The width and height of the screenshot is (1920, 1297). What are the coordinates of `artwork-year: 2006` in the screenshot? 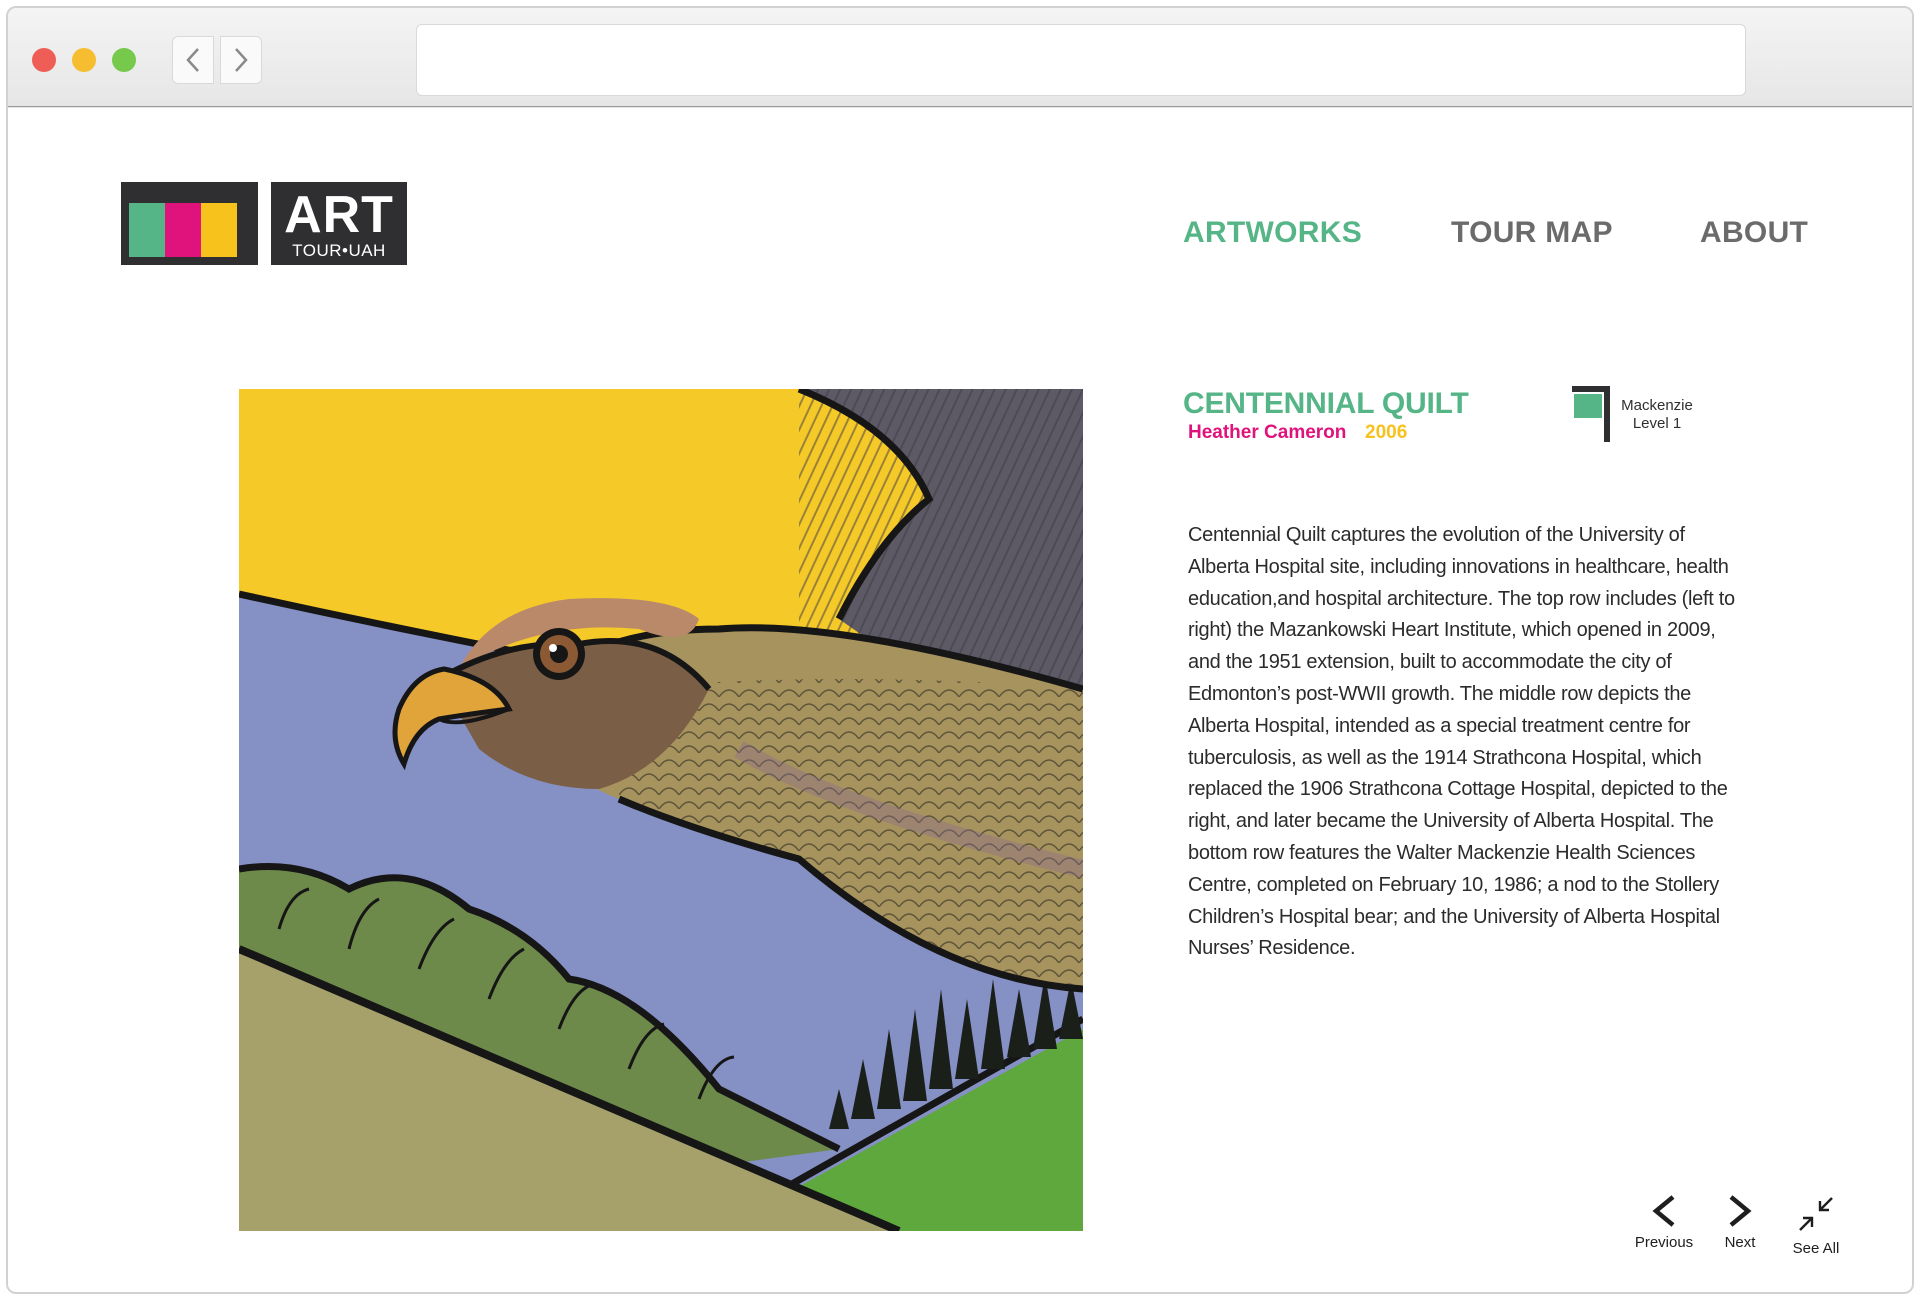 It's located at (1386, 432).